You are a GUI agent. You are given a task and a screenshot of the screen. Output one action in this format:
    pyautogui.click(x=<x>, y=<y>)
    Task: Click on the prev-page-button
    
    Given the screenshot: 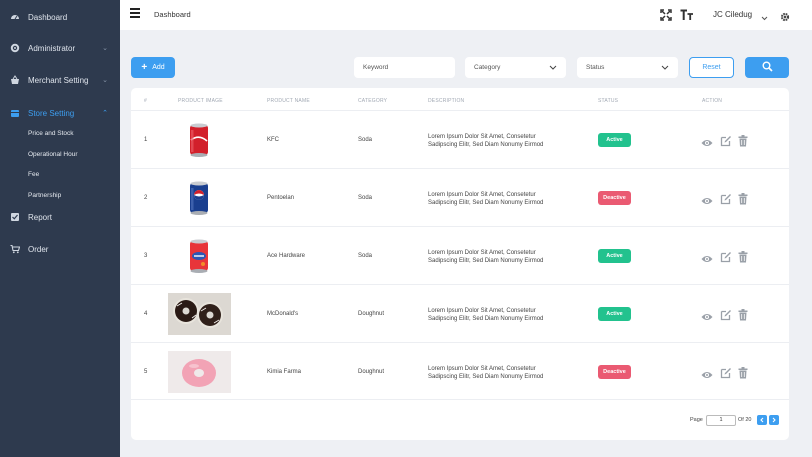 What is the action you would take?
    pyautogui.click(x=762, y=420)
    